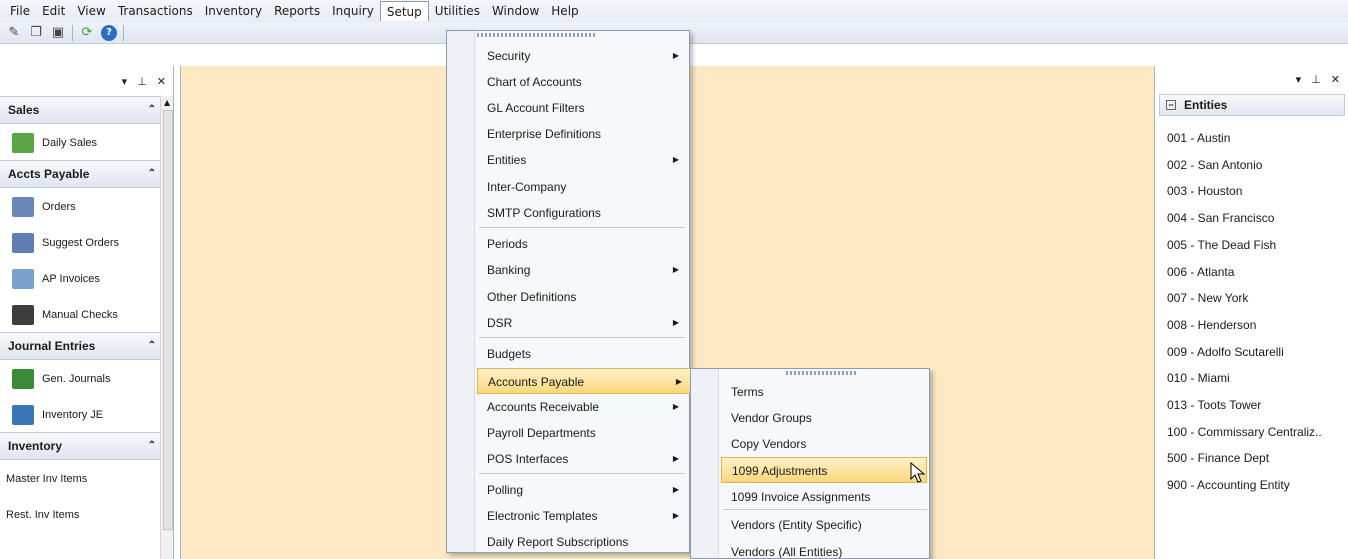  Describe the element at coordinates (76, 379) in the screenshot. I see `nav-item-label: Gen. Journals` at that location.